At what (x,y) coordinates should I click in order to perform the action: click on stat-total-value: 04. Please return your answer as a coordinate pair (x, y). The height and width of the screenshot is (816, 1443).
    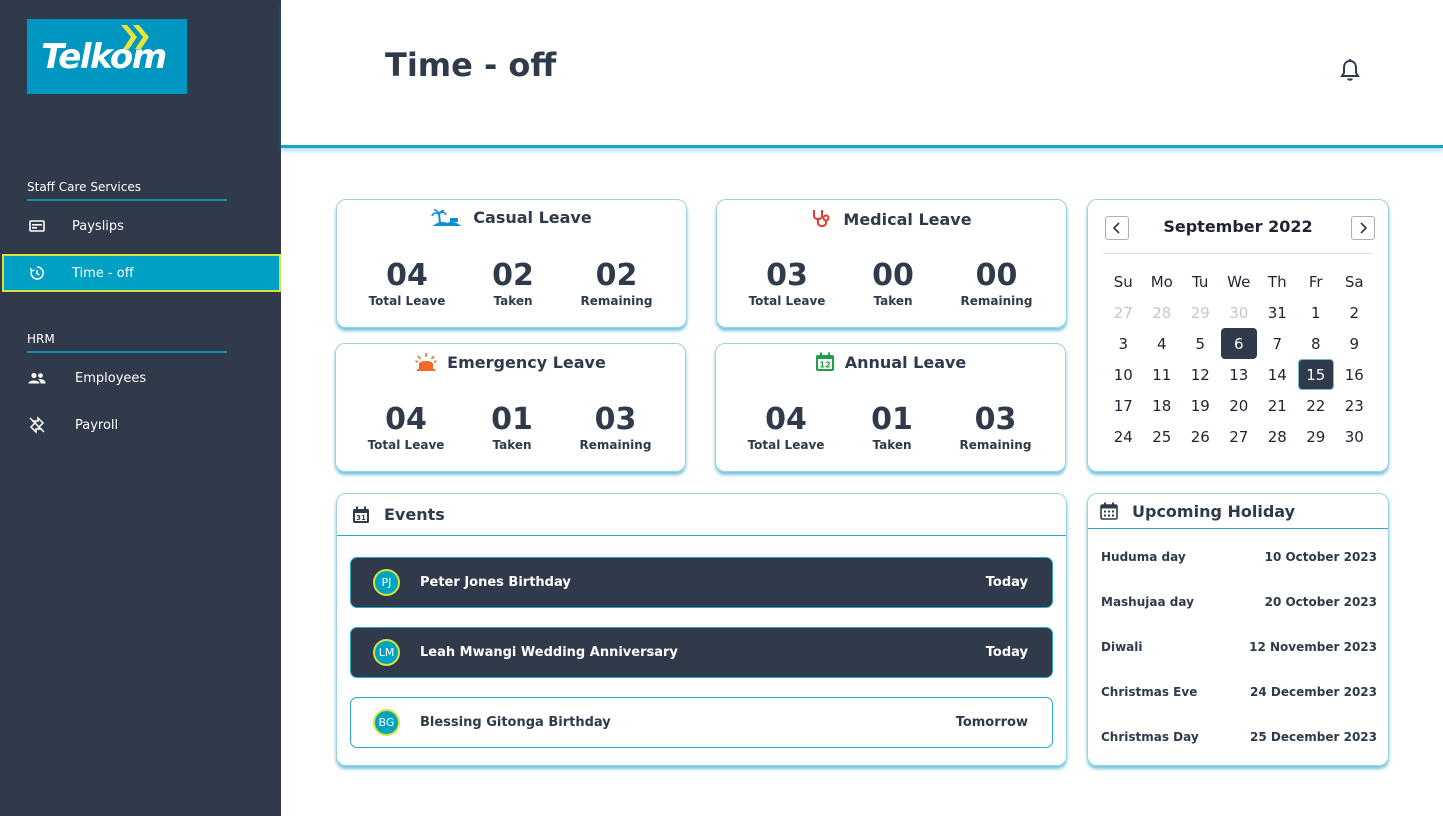
    Looking at the image, I should click on (407, 275).